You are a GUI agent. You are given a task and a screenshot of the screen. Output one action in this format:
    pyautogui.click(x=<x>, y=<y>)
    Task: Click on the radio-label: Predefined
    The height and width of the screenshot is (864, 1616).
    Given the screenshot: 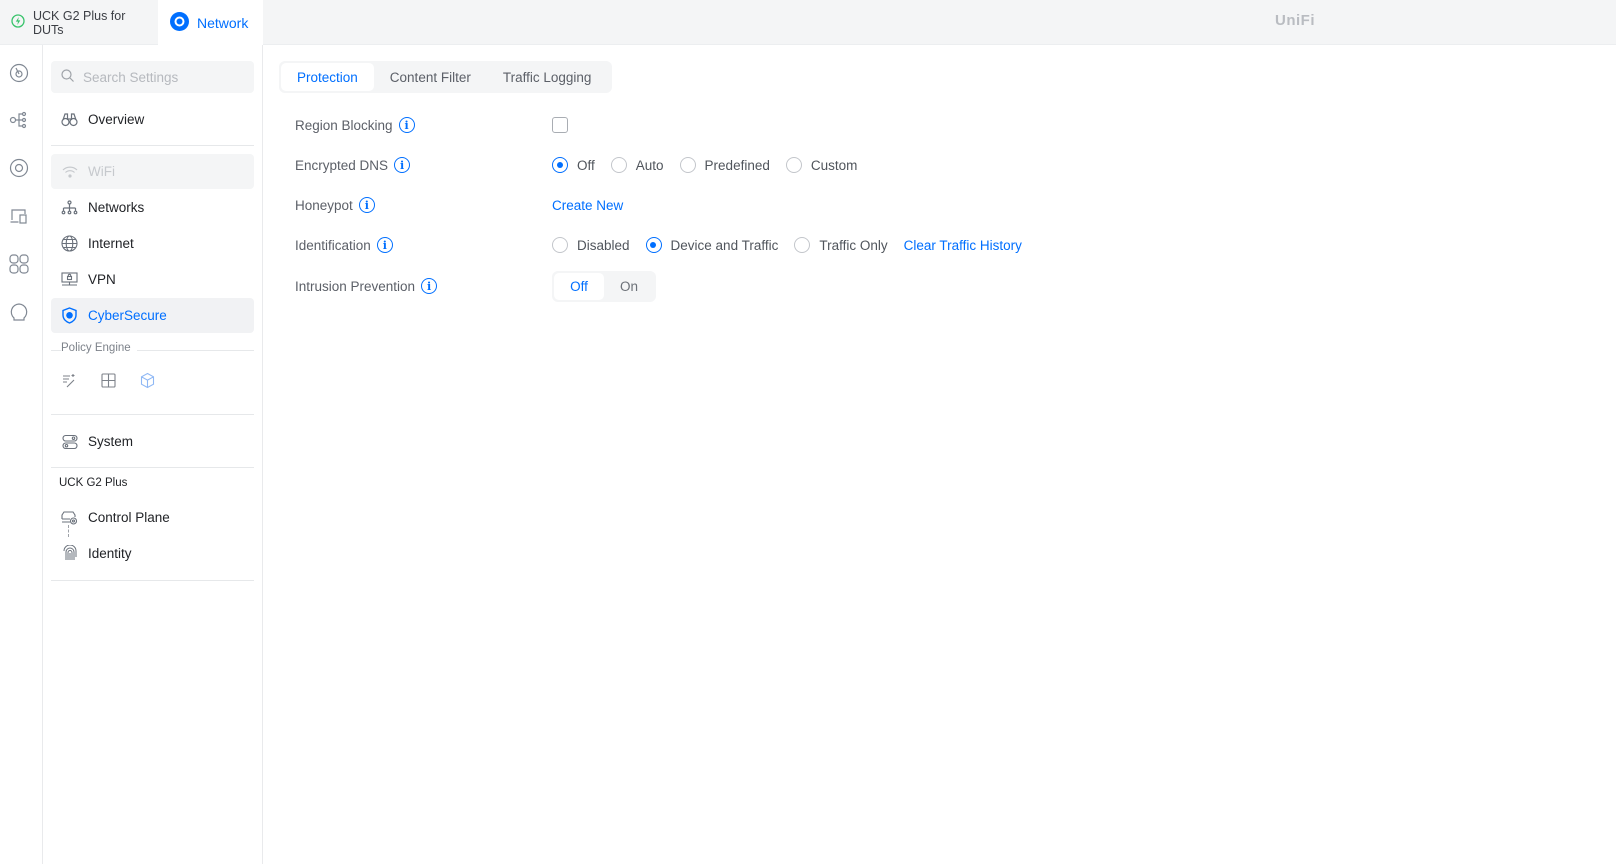 What is the action you would take?
    pyautogui.click(x=737, y=165)
    